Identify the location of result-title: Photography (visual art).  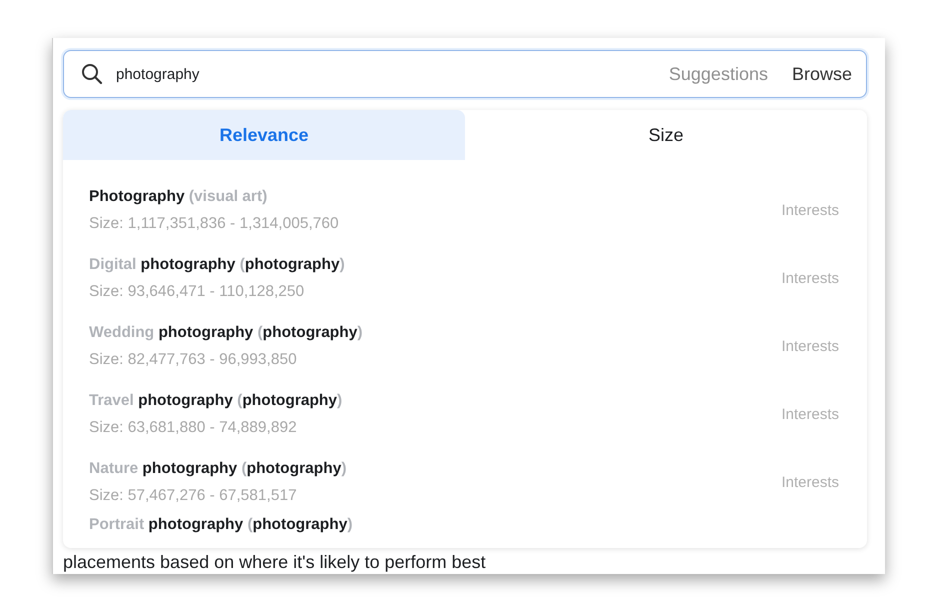
(178, 197).